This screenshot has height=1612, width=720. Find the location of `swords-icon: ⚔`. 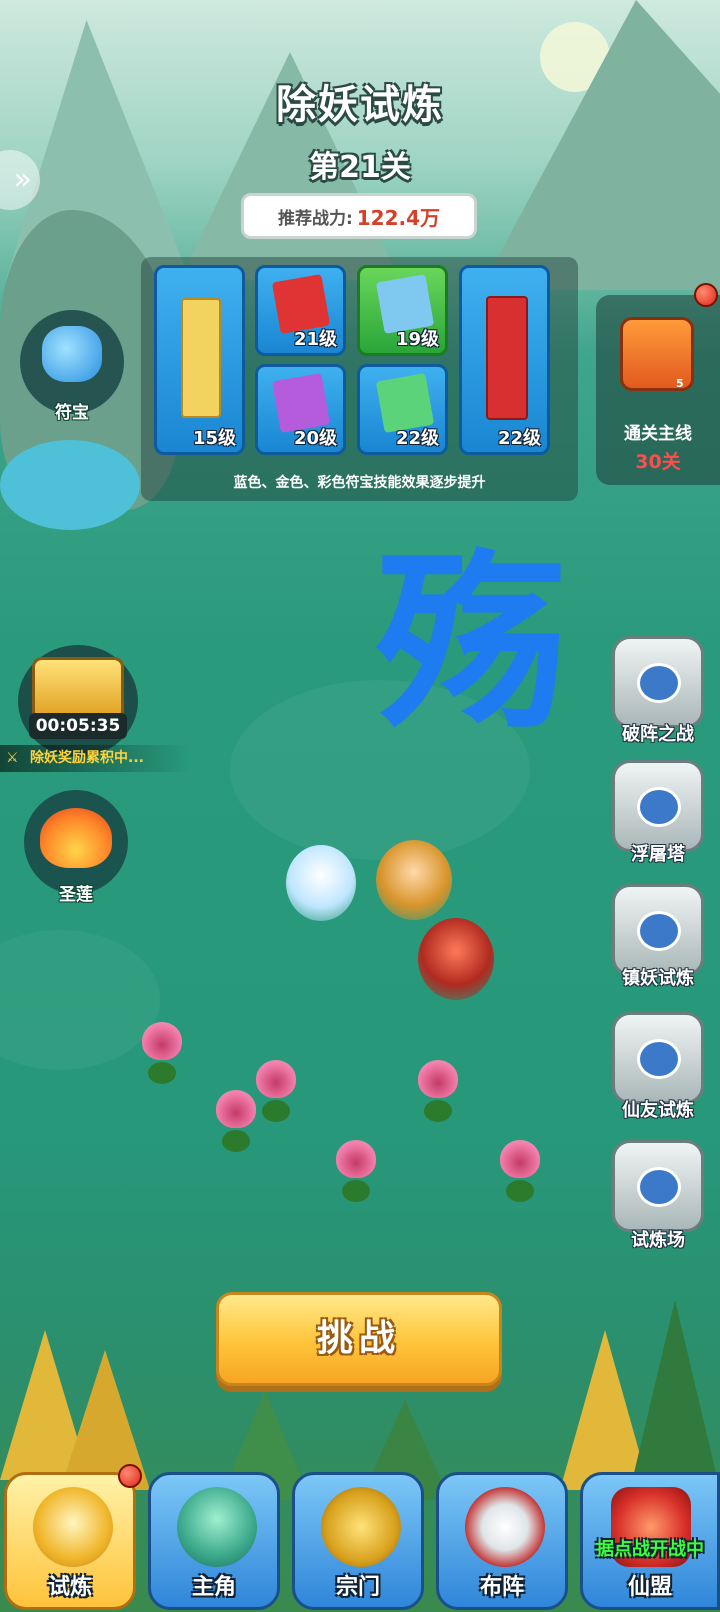

swords-icon: ⚔ is located at coordinates (12, 758).